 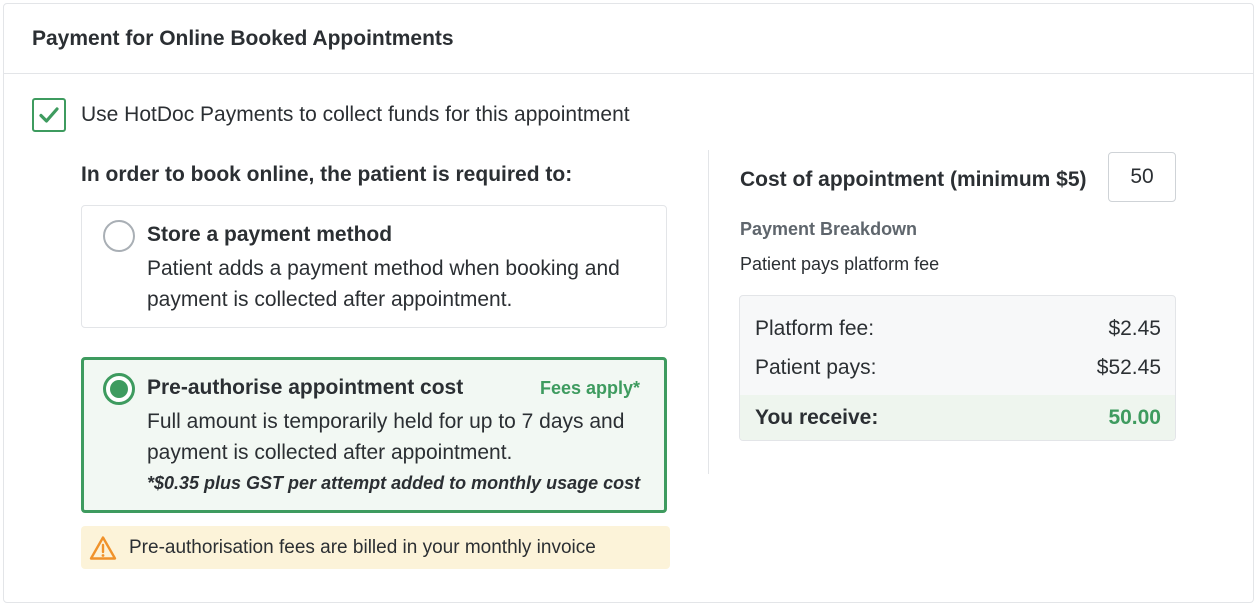 I want to click on row-value: 50.00, so click(x=1134, y=417).